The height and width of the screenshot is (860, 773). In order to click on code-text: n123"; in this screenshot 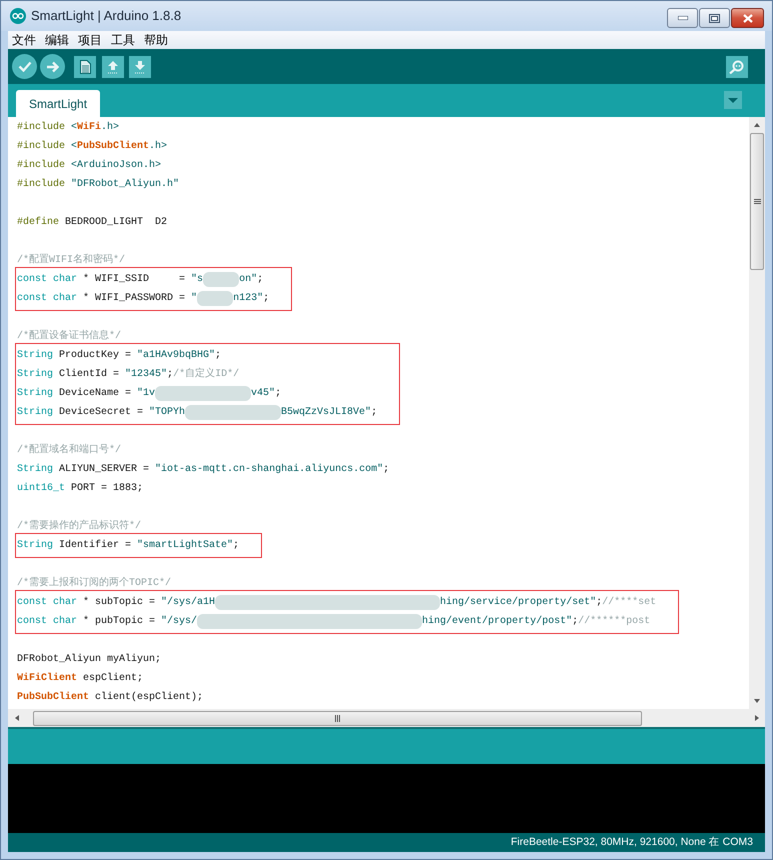, I will do `click(251, 299)`.